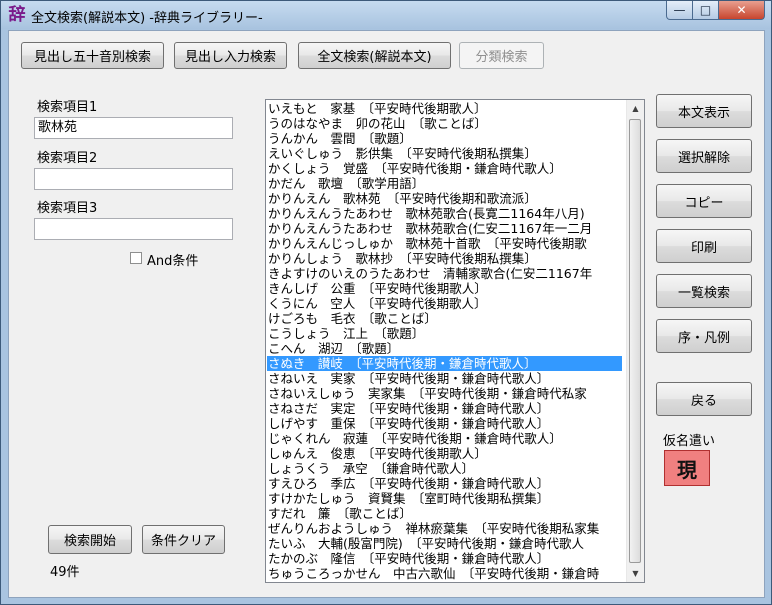 This screenshot has height=605, width=772. Describe the element at coordinates (444, 318) in the screenshot. I see `list-item: けごろも 毛衣 〔歌ことば〕` at that location.